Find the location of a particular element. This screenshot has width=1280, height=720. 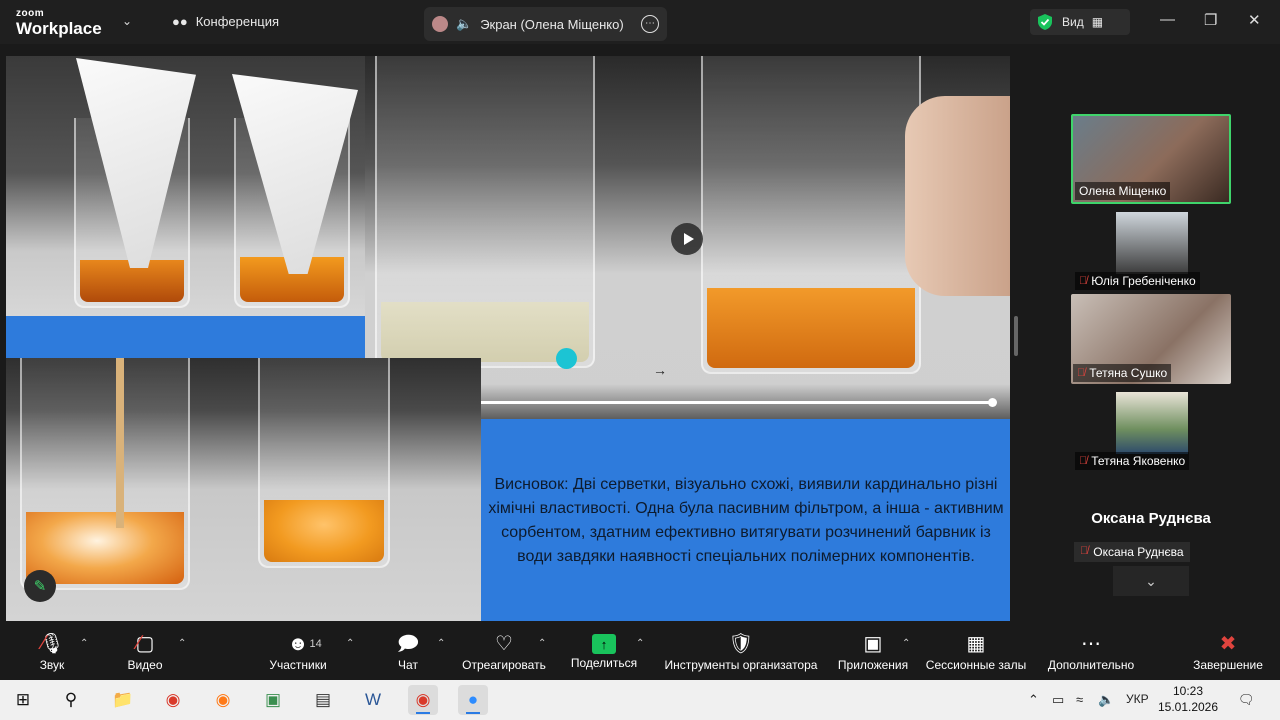

end-button: ✖ Завершение is located at coordinates (1228, 651).